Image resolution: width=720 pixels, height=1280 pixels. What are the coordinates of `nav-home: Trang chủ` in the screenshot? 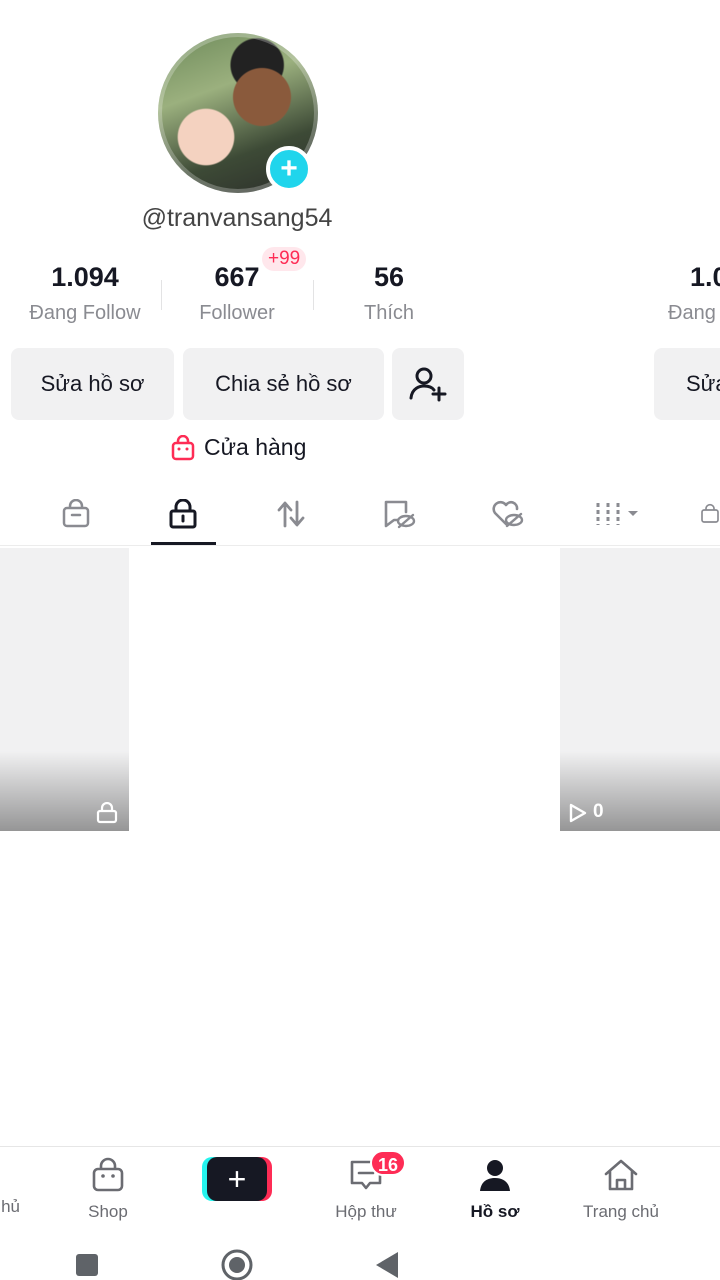 It's located at (621, 1189).